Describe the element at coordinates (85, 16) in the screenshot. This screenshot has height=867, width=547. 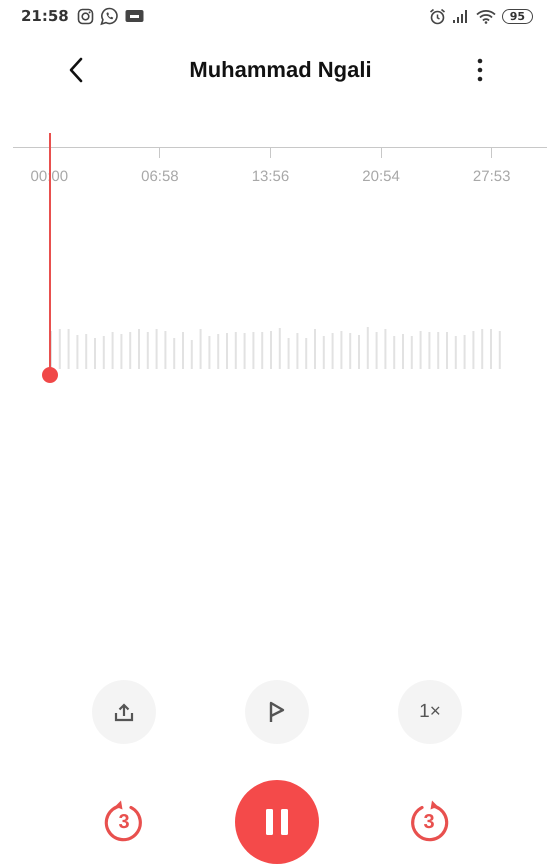
I see `camera-app-icon` at that location.